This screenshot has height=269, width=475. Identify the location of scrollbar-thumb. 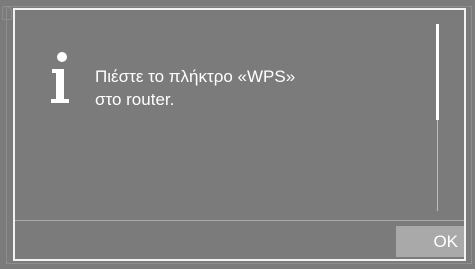
(437, 72).